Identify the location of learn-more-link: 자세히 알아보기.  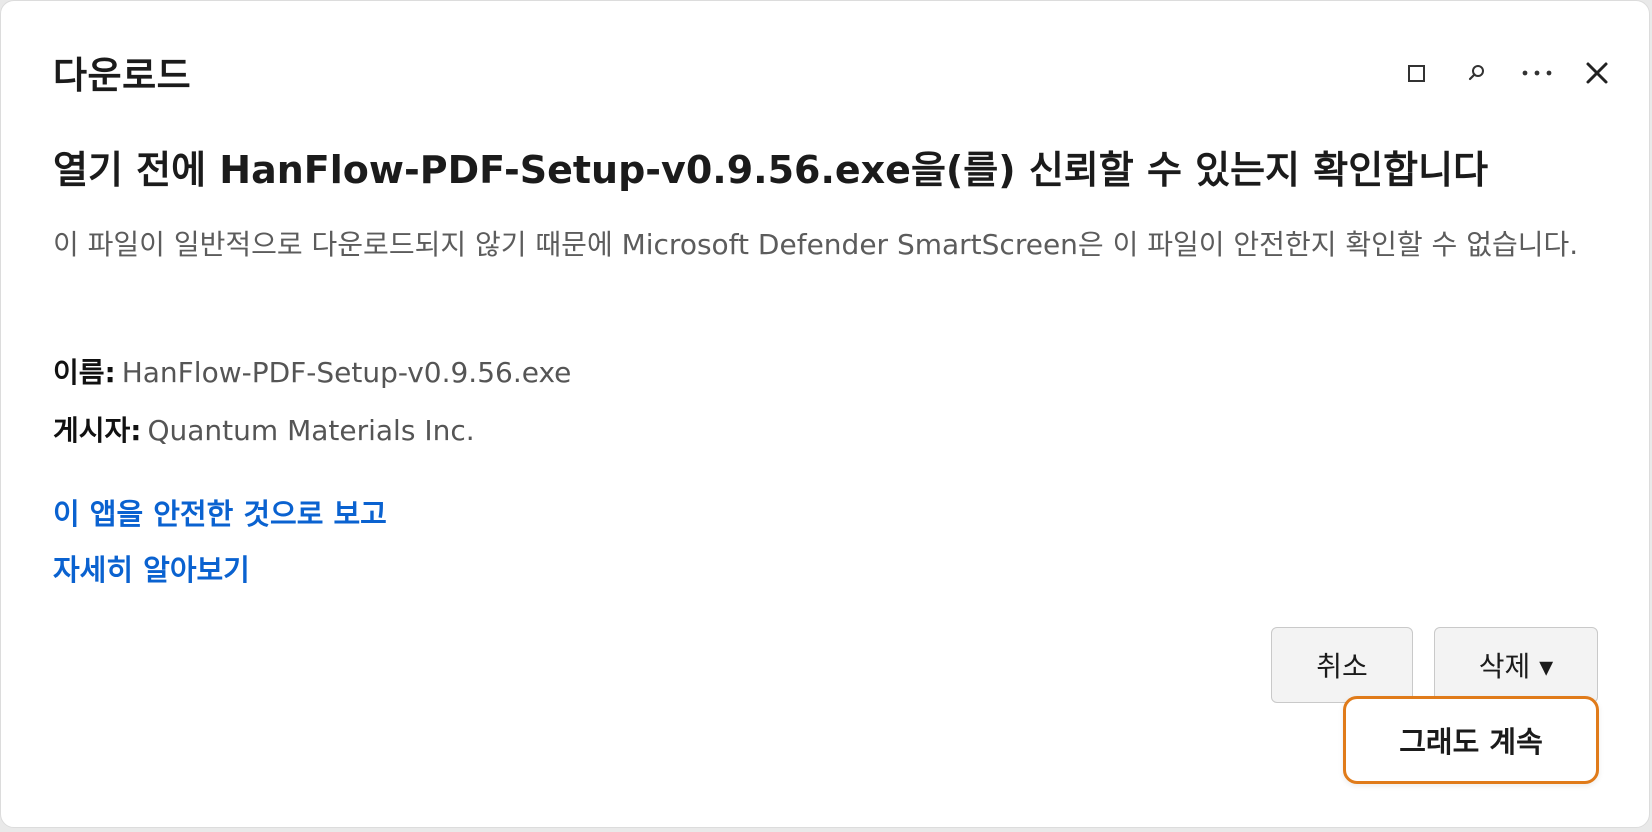
(151, 568).